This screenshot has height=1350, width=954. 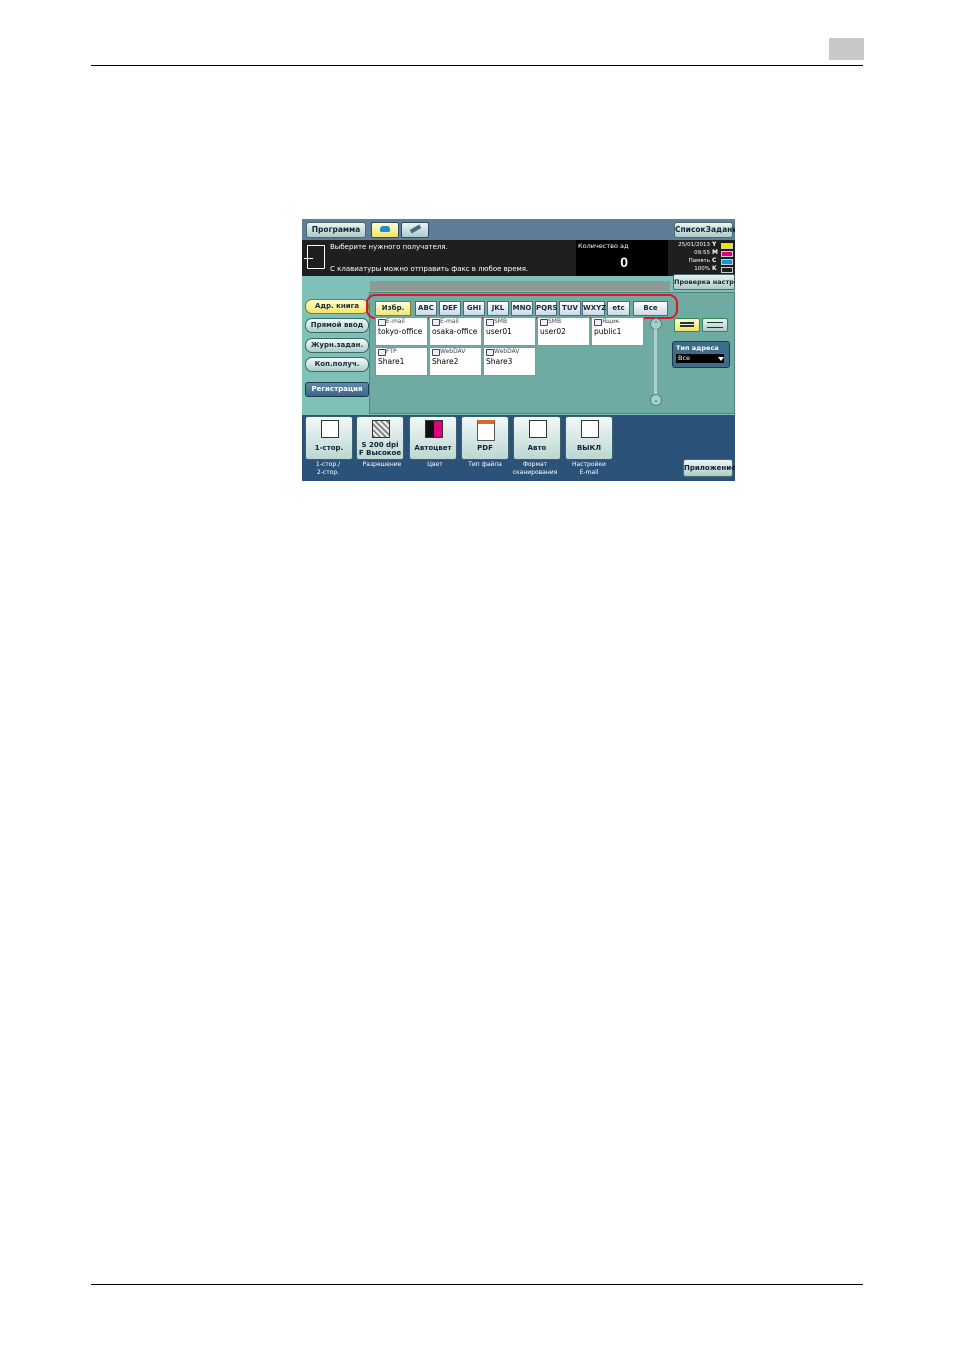 I want to click on destination-card: WebDAV Share2, so click(x=455, y=361).